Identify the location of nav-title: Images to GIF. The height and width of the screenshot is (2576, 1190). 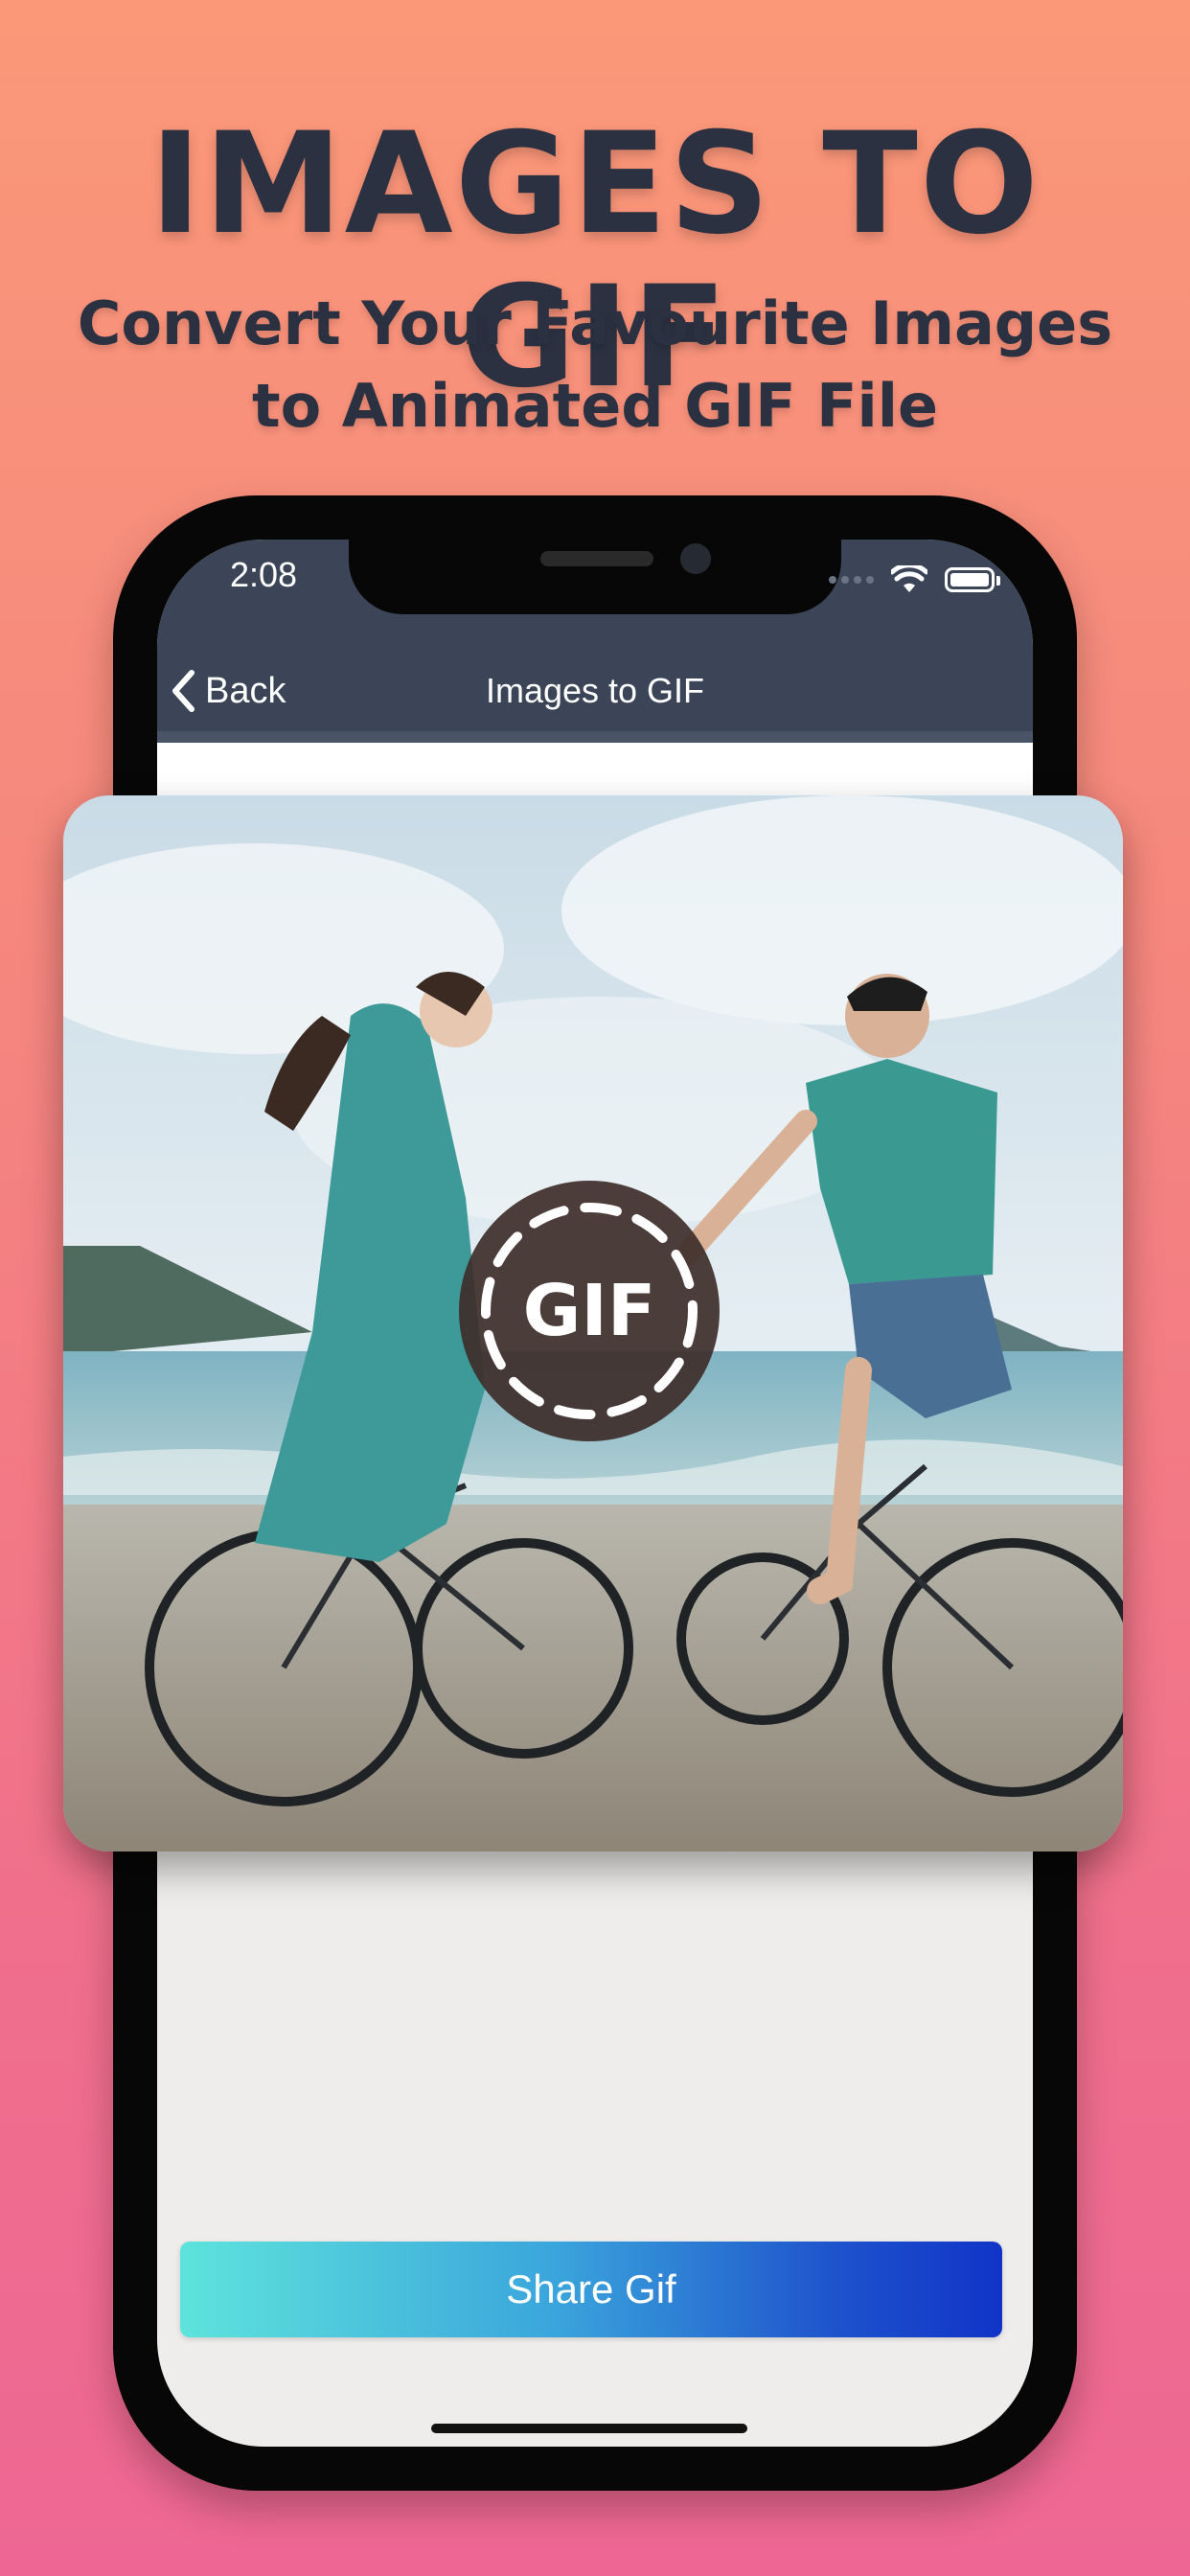
(595, 690).